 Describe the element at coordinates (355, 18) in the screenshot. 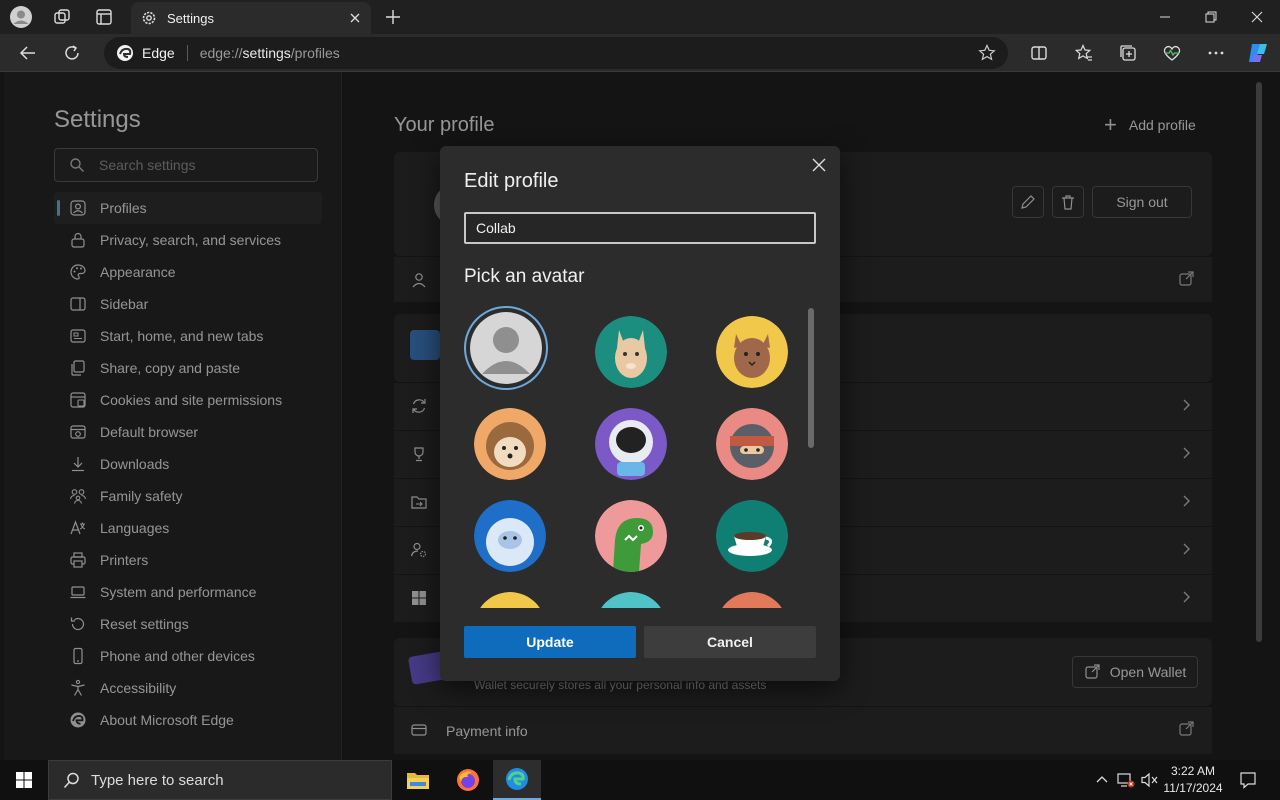

I see `close-tab-icon` at that location.